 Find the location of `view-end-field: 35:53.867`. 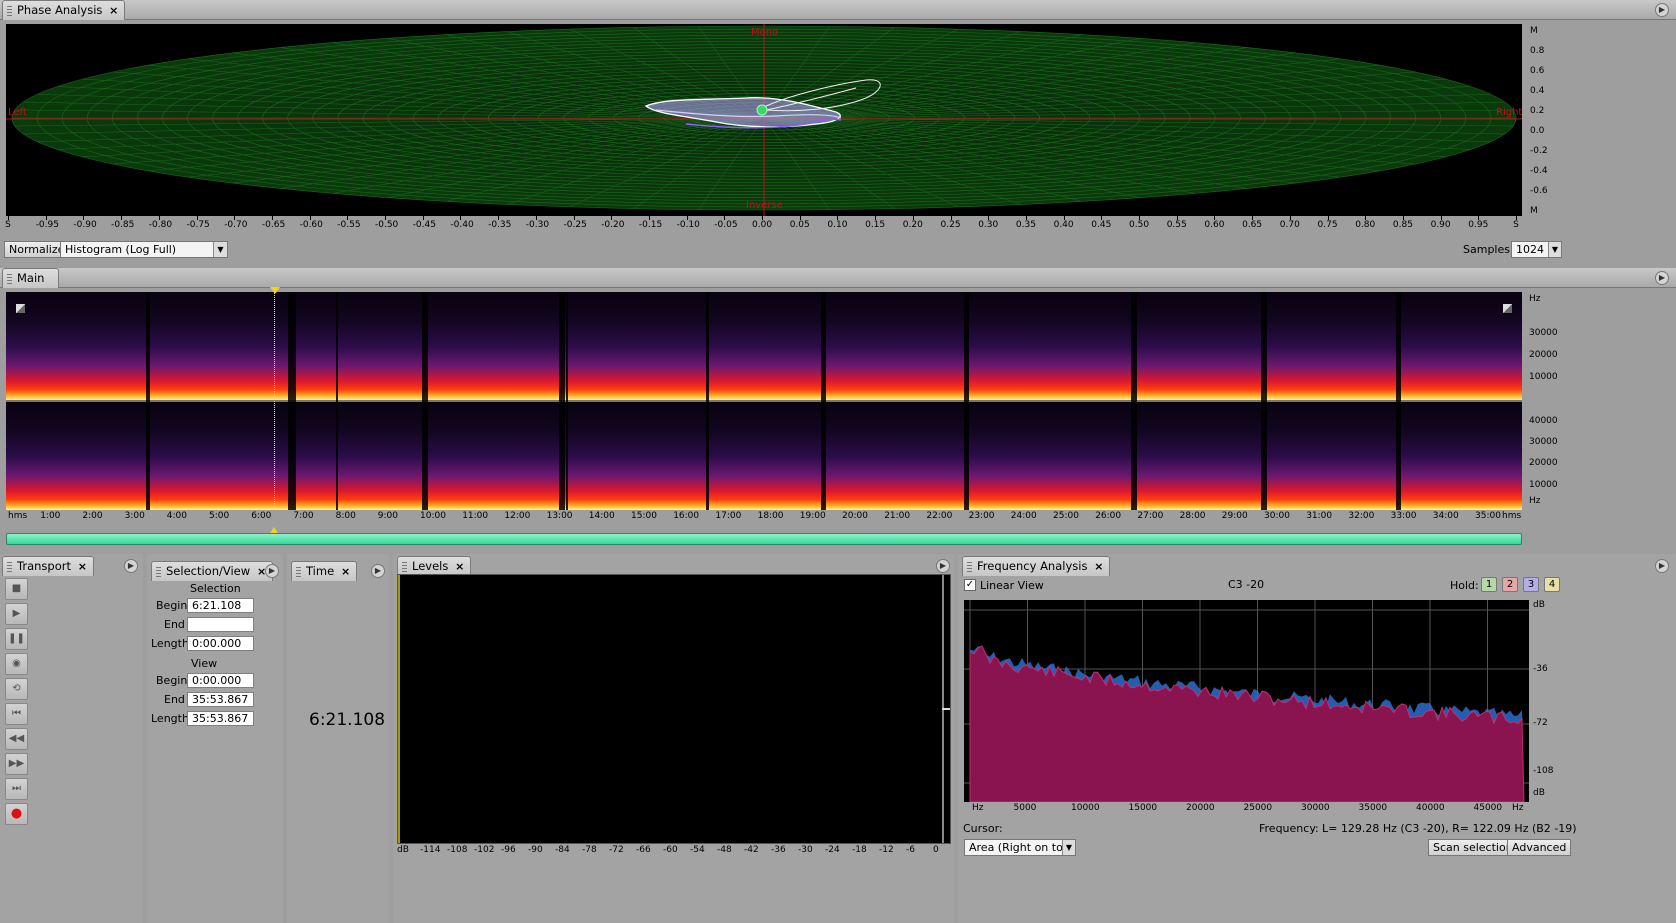

view-end-field: 35:53.867 is located at coordinates (220, 699).